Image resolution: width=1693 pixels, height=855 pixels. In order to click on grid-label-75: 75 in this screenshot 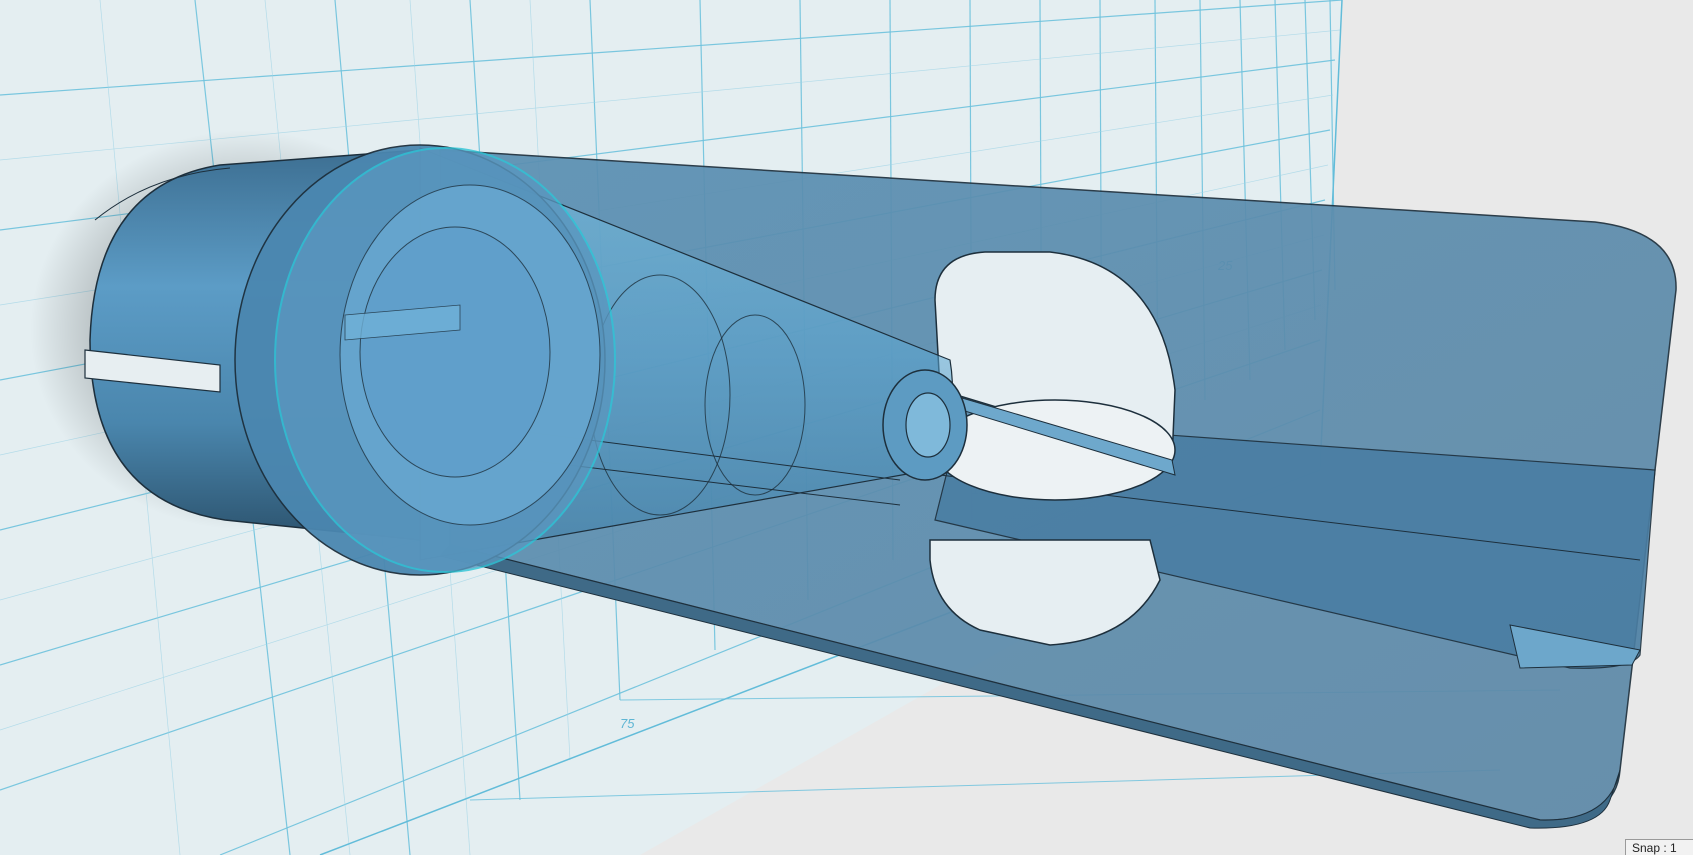, I will do `click(627, 723)`.